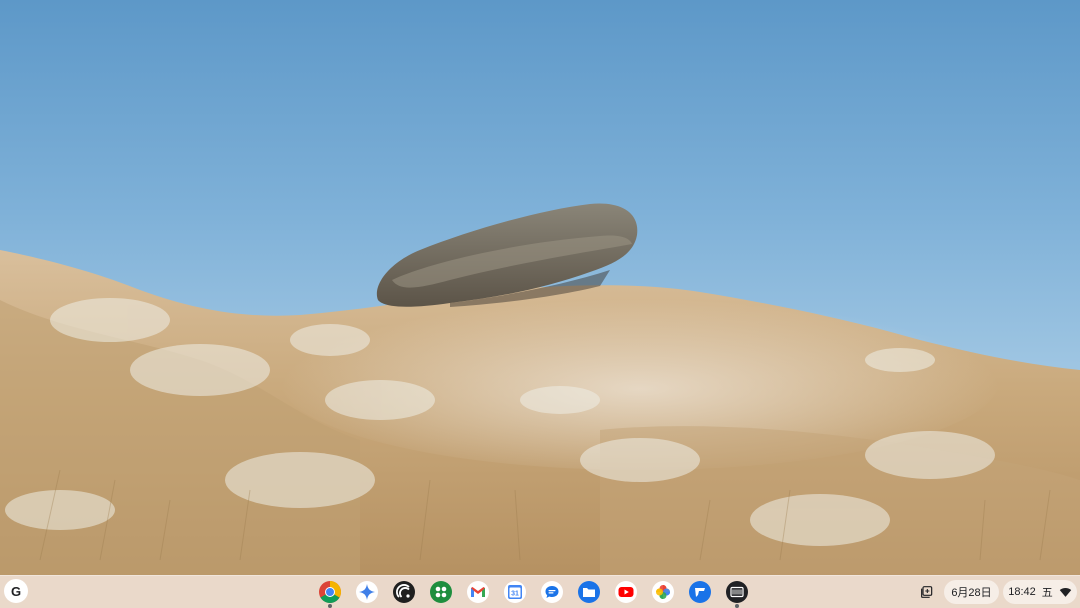  I want to click on calendar-app: 31, so click(515, 592).